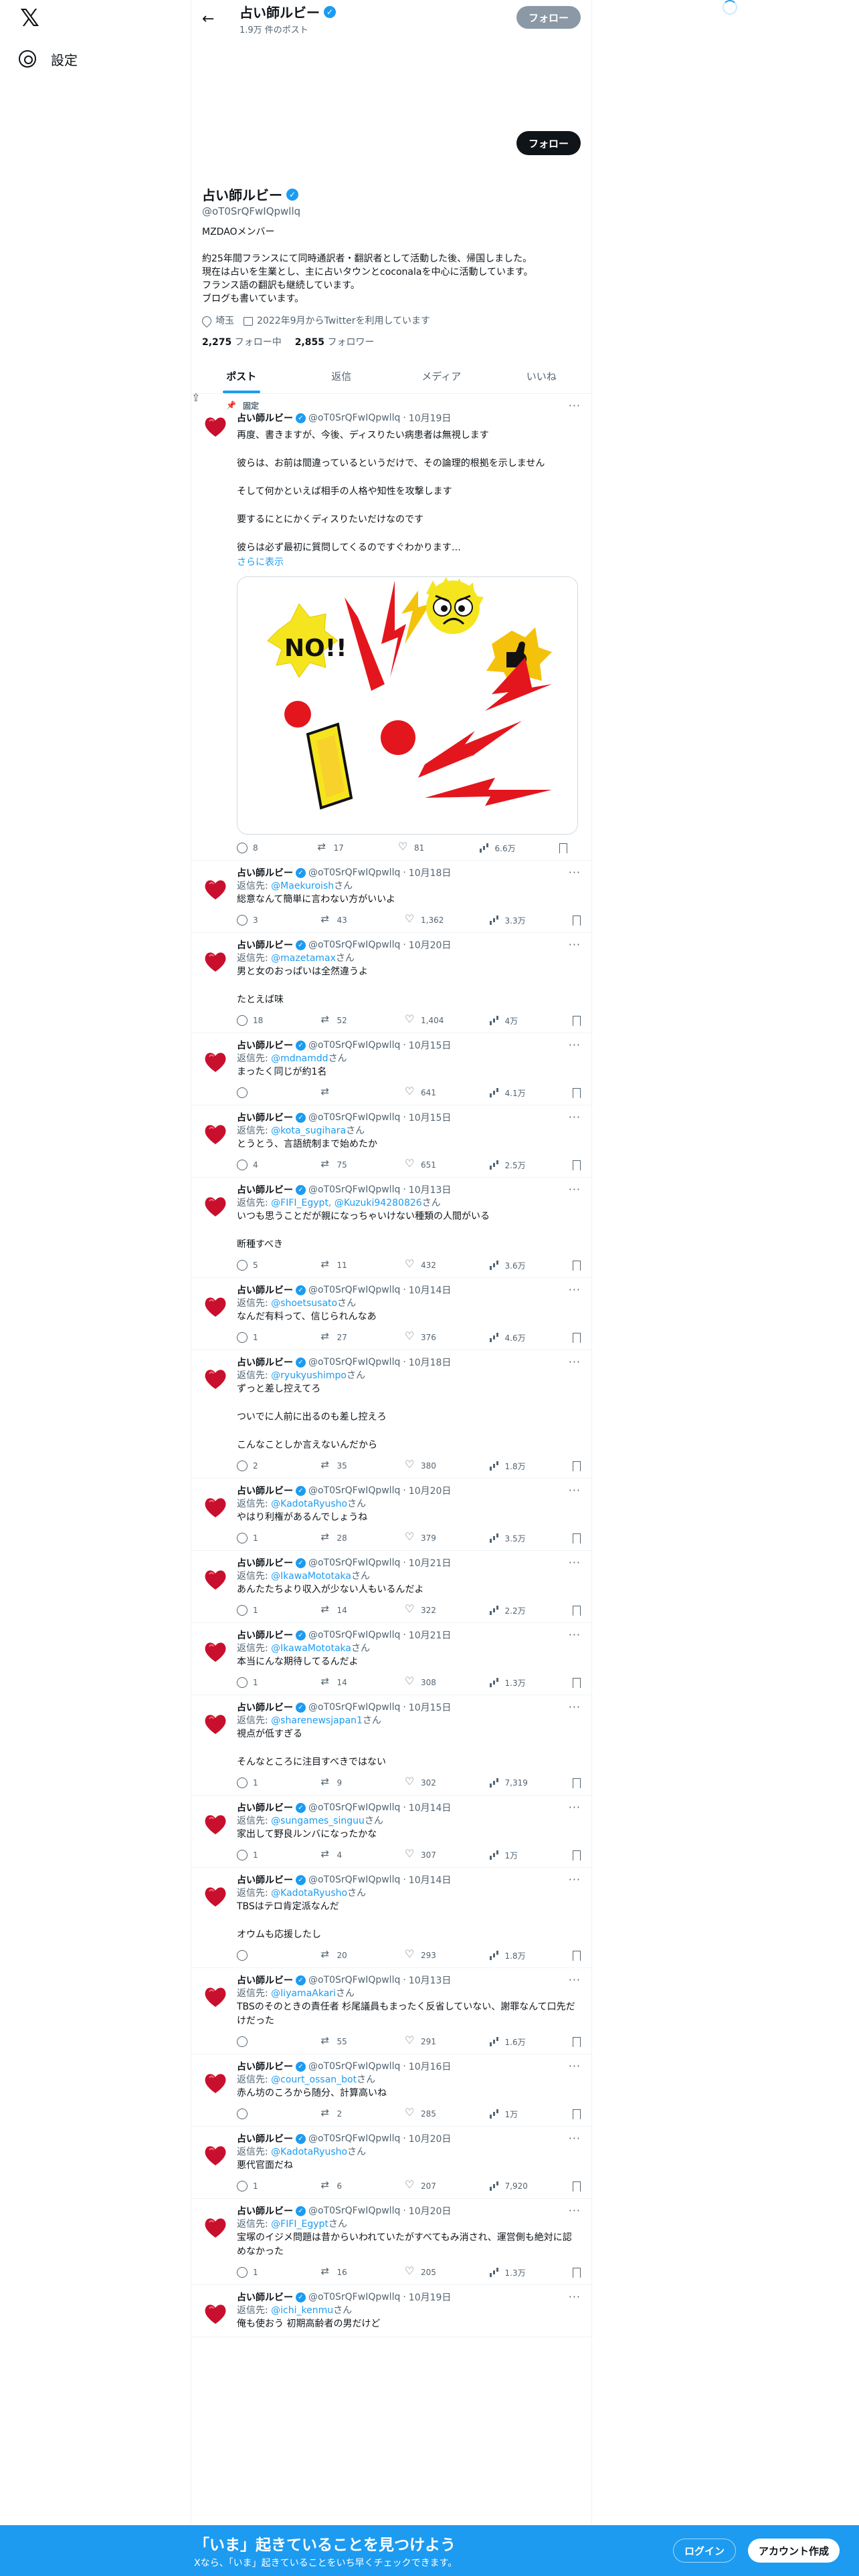 The image size is (859, 2576). What do you see at coordinates (407, 706) in the screenshot?
I see `tweet-image: NO!!` at bounding box center [407, 706].